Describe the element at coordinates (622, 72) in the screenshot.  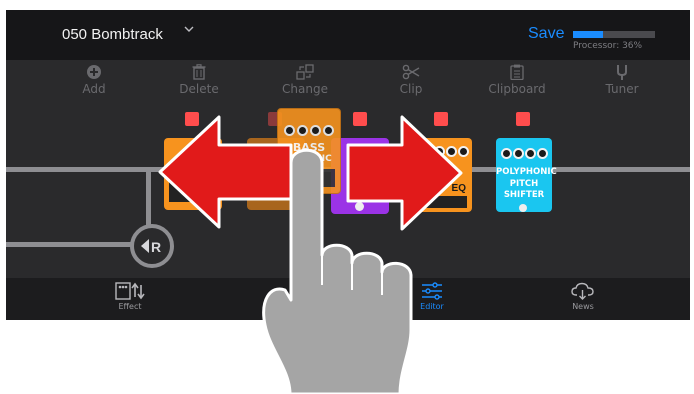
I see `tuning-fork-icon` at that location.